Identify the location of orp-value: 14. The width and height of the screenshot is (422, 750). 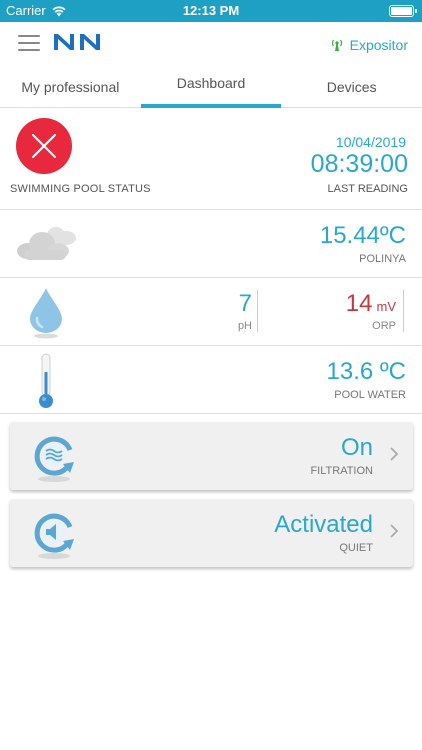
(359, 303).